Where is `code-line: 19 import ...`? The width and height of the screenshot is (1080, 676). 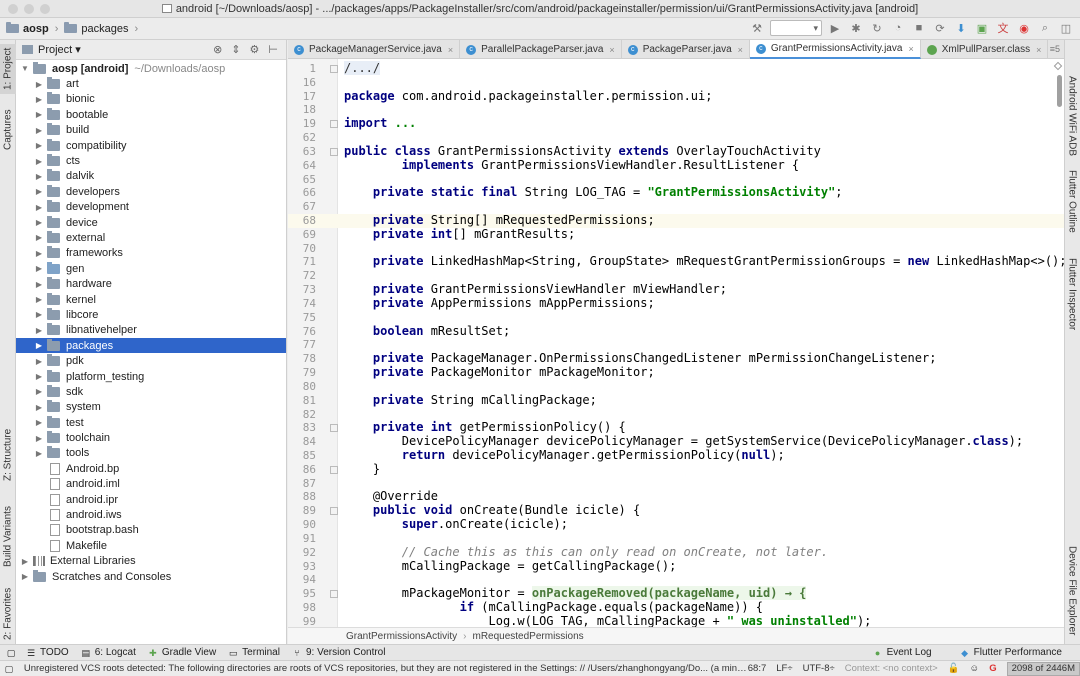
code-line: 19 import ... is located at coordinates (676, 123).